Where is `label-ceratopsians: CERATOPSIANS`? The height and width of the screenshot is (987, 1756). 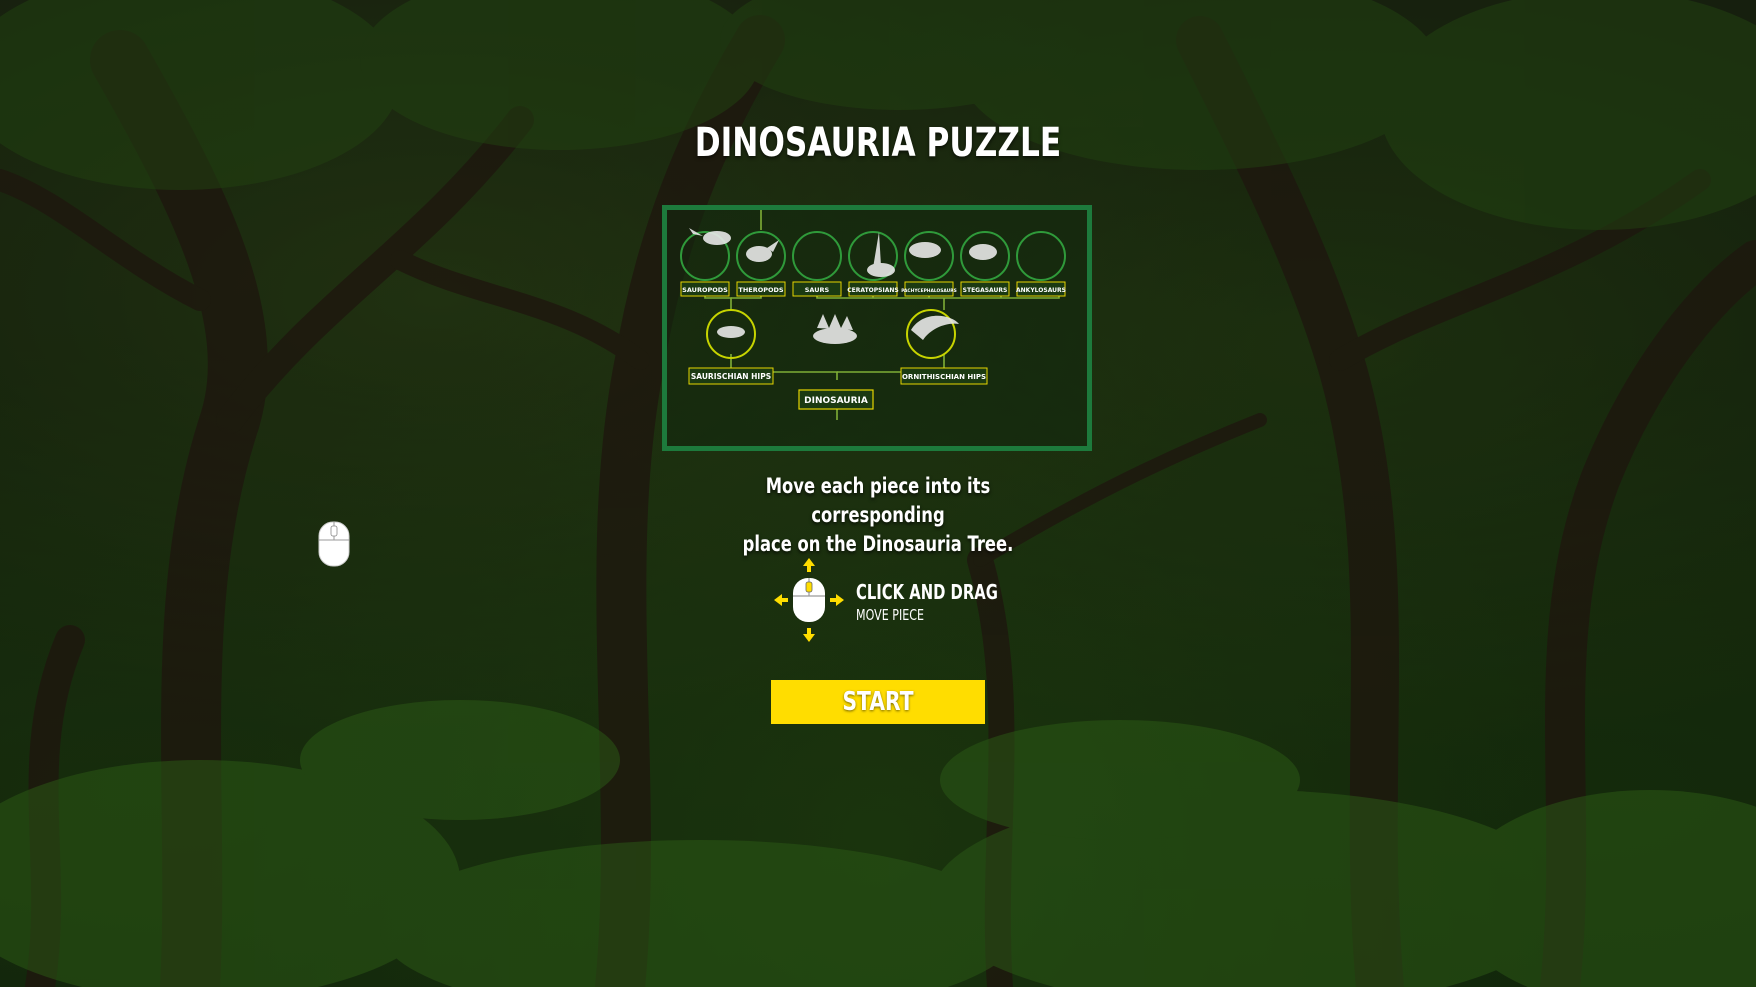 label-ceratopsians: CERATOPSIANS is located at coordinates (872, 290).